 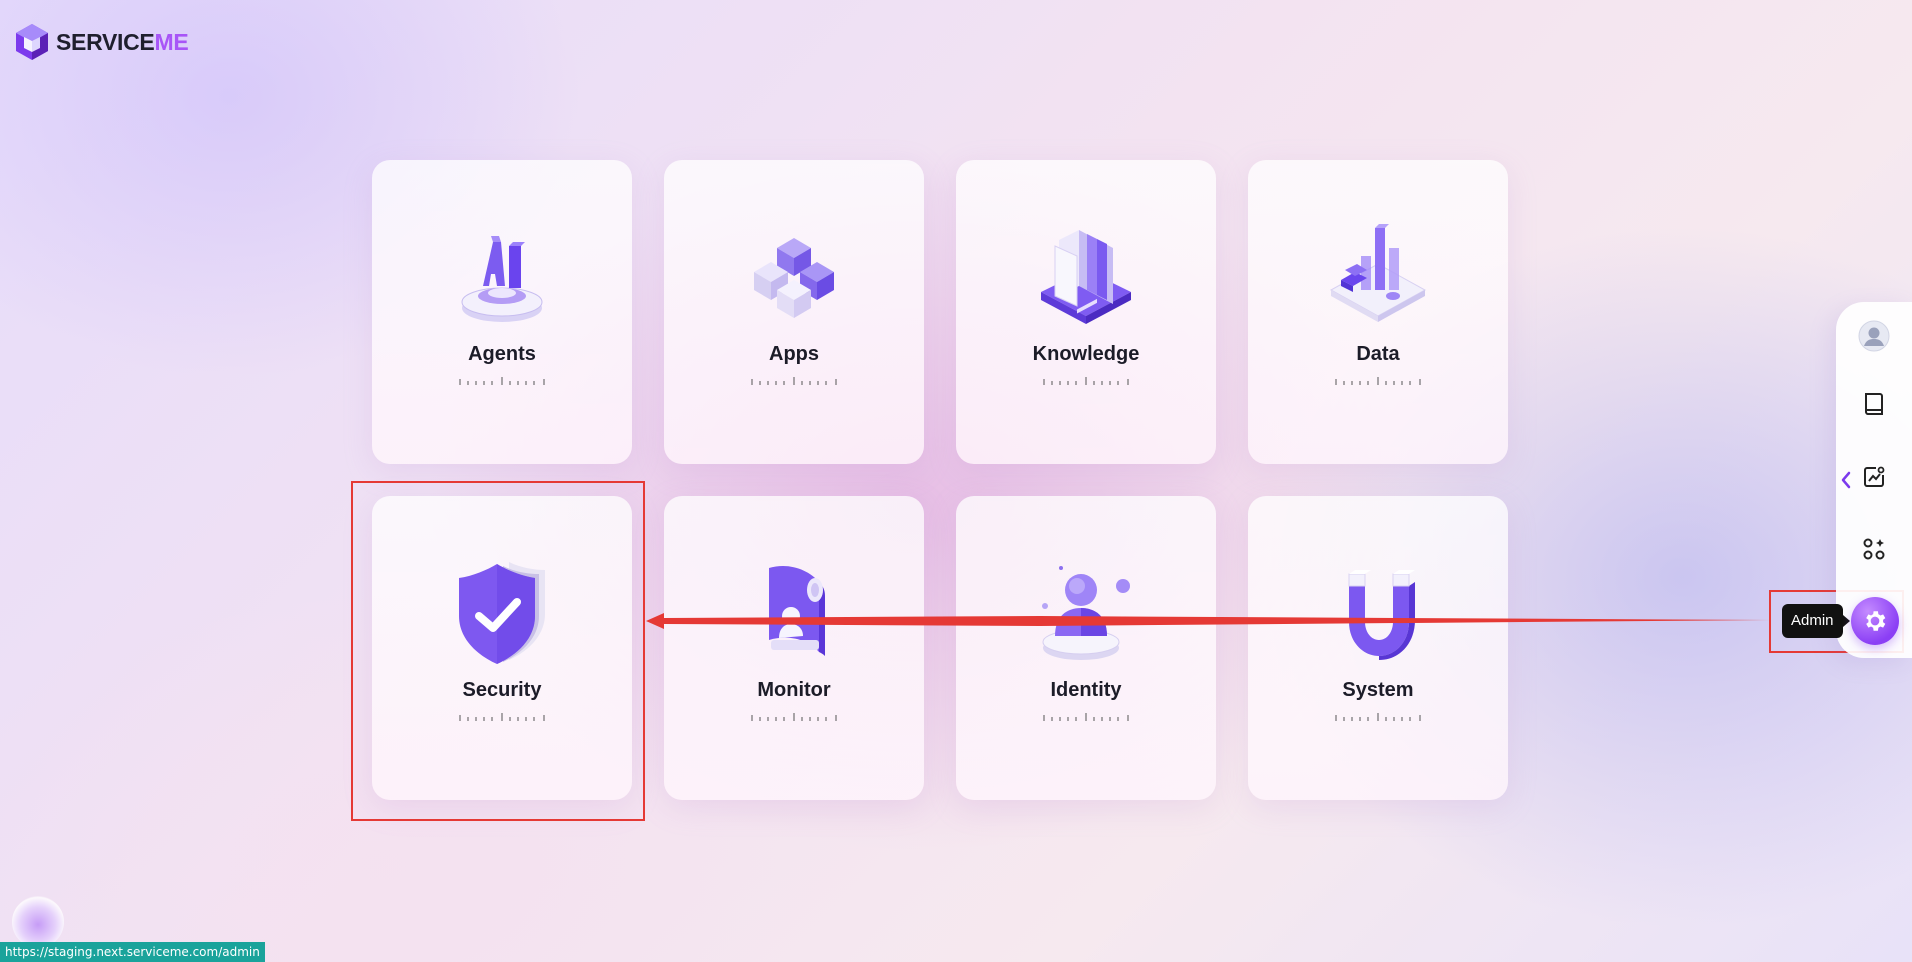 What do you see at coordinates (1208, 621) in the screenshot?
I see `annotation-arrow` at bounding box center [1208, 621].